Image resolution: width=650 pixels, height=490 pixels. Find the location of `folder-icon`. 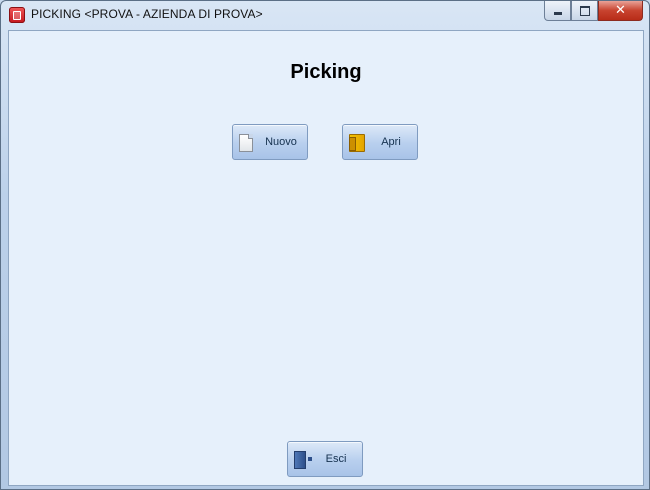

folder-icon is located at coordinates (357, 143).